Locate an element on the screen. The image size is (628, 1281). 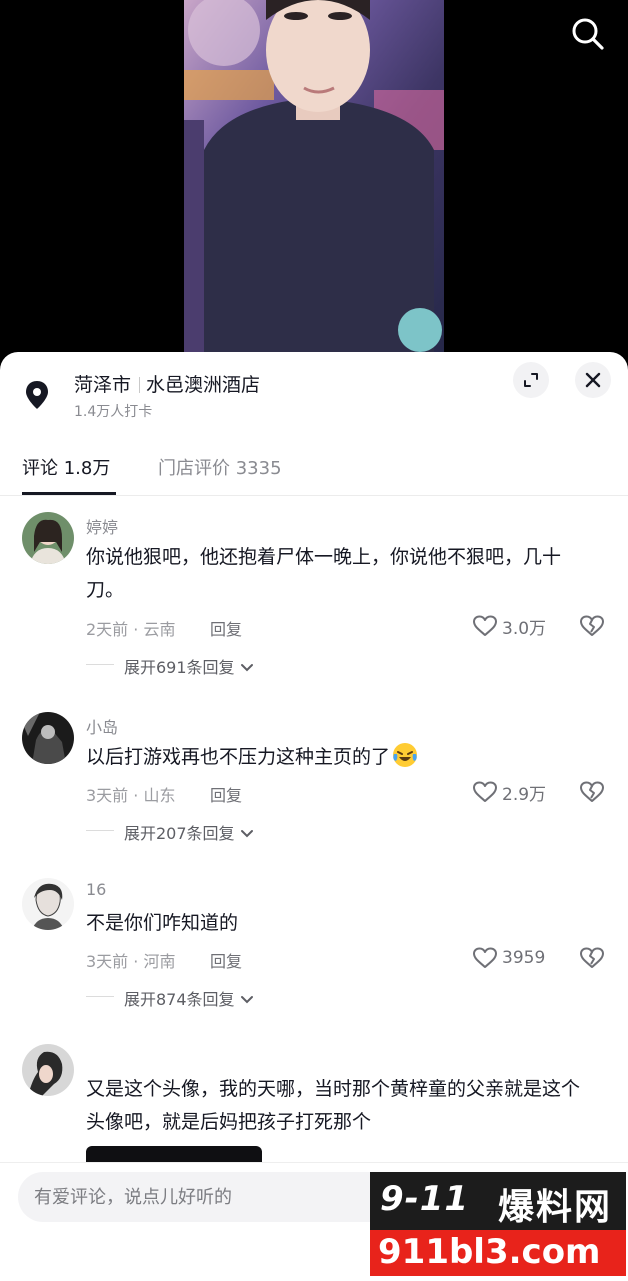
like-button: 3.0万 is located at coordinates (509, 626).